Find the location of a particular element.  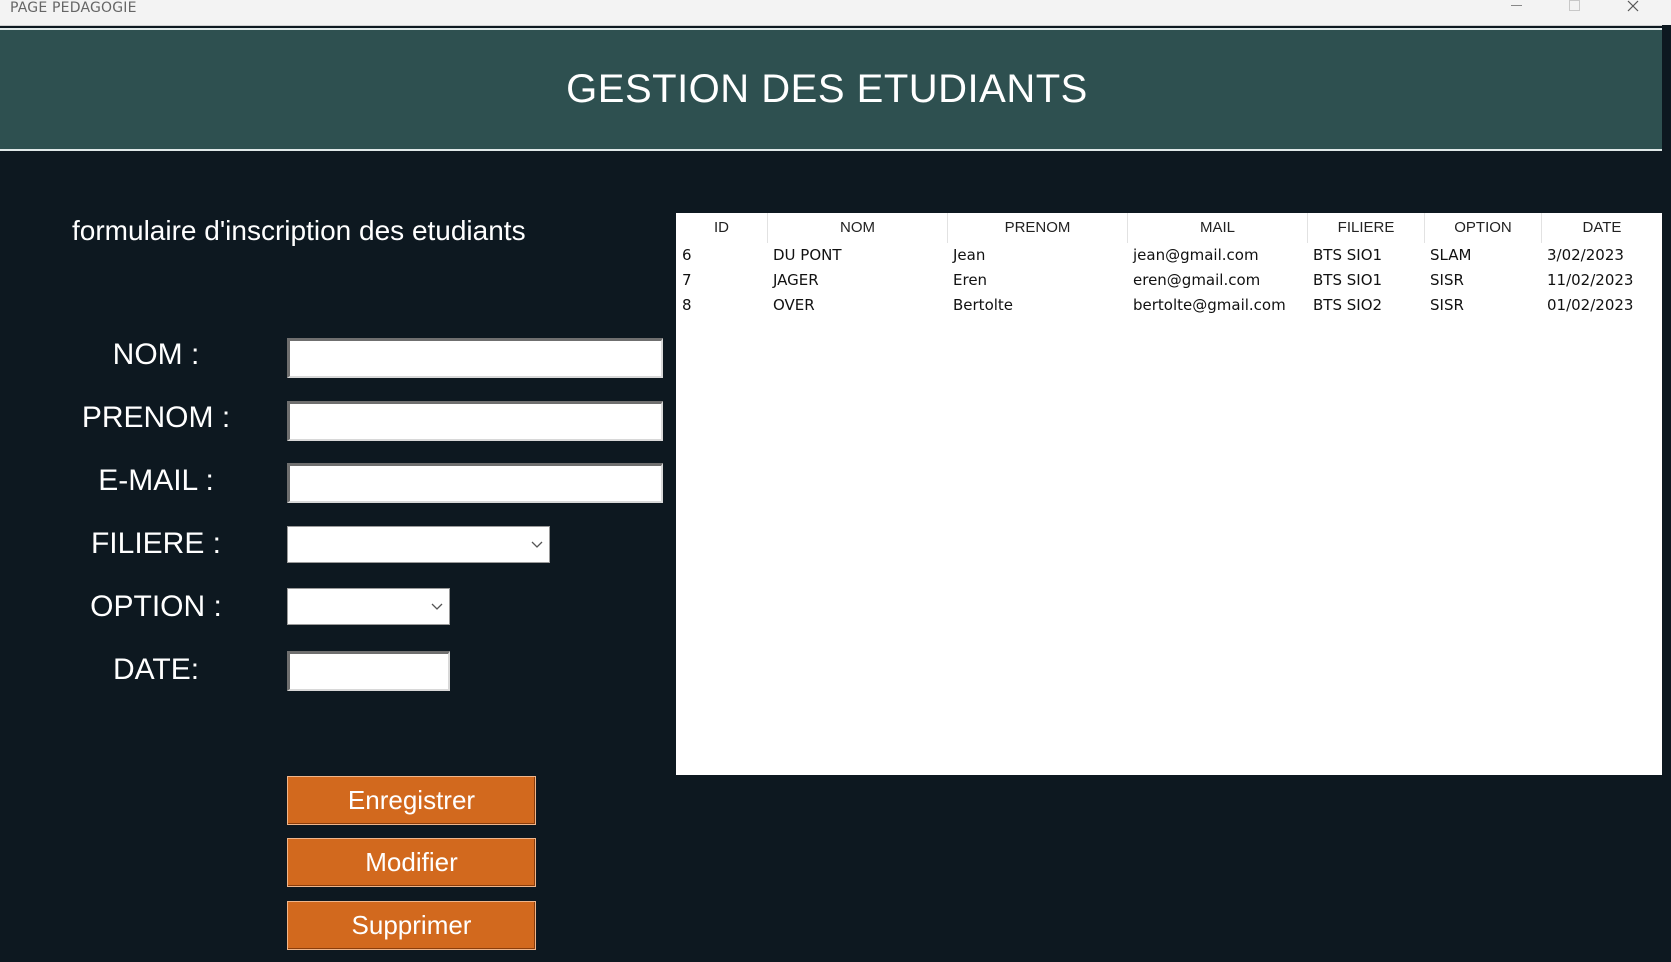

window-titlebar: PAGE PEDAGOGIE is located at coordinates (835, 13).